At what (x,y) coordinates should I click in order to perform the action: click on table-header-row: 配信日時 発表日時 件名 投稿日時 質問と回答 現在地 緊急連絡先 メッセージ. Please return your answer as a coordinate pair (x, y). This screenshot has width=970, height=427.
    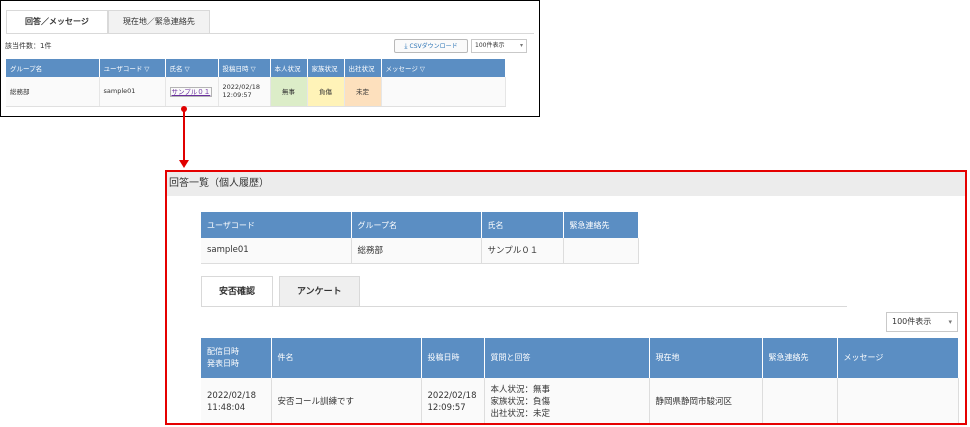
    Looking at the image, I should click on (580, 358).